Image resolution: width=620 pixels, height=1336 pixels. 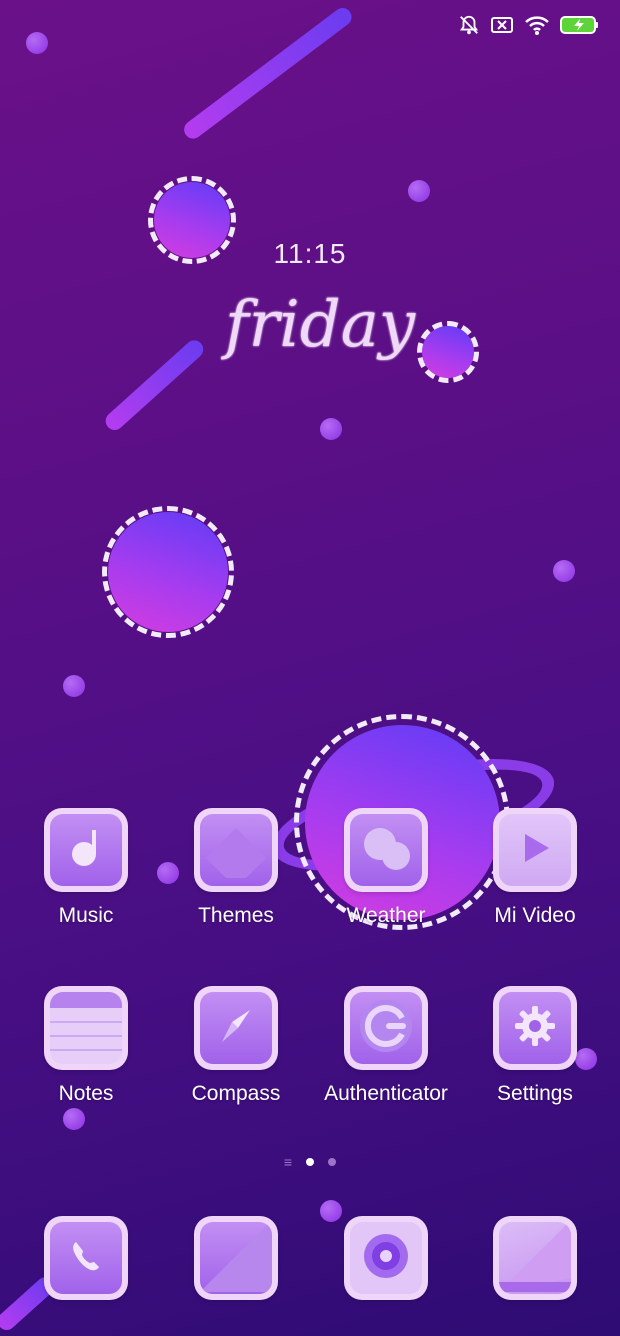 I want to click on wifi-icon, so click(x=537, y=25).